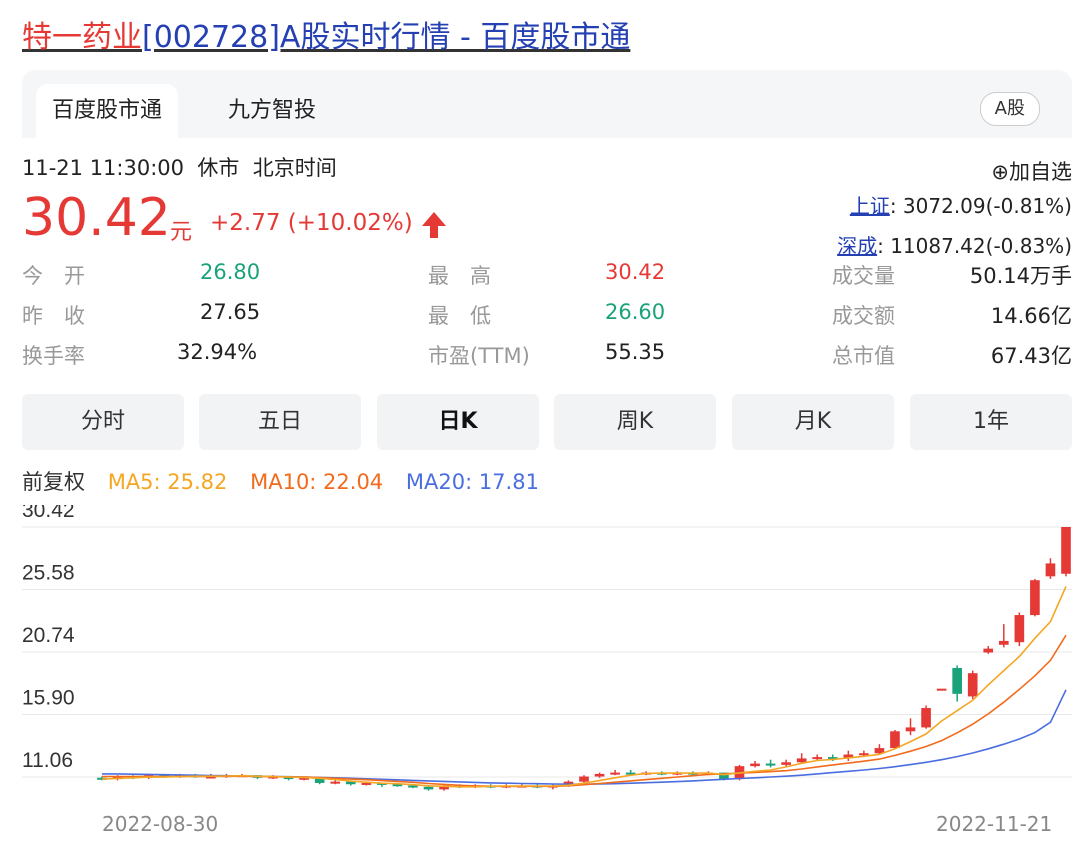 The height and width of the screenshot is (846, 1080). What do you see at coordinates (458, 422) in the screenshot?
I see `tab-daily-k: 日K` at bounding box center [458, 422].